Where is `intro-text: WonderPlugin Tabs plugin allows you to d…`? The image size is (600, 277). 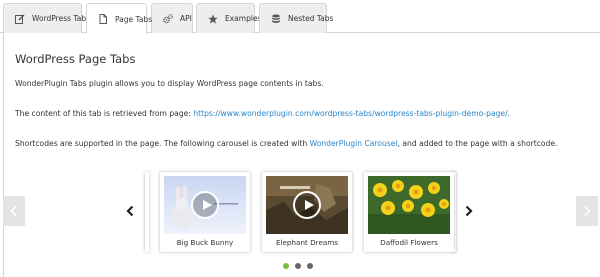 intro-text: WonderPlugin Tabs plugin allows you to d… is located at coordinates (169, 83).